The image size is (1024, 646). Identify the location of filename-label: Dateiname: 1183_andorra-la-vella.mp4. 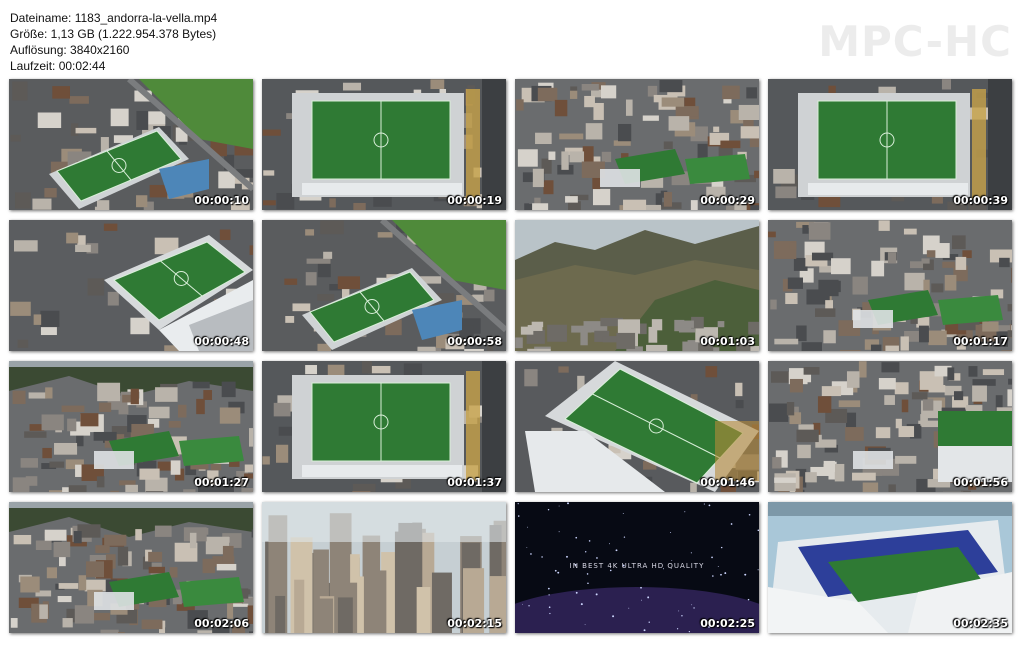
(114, 18).